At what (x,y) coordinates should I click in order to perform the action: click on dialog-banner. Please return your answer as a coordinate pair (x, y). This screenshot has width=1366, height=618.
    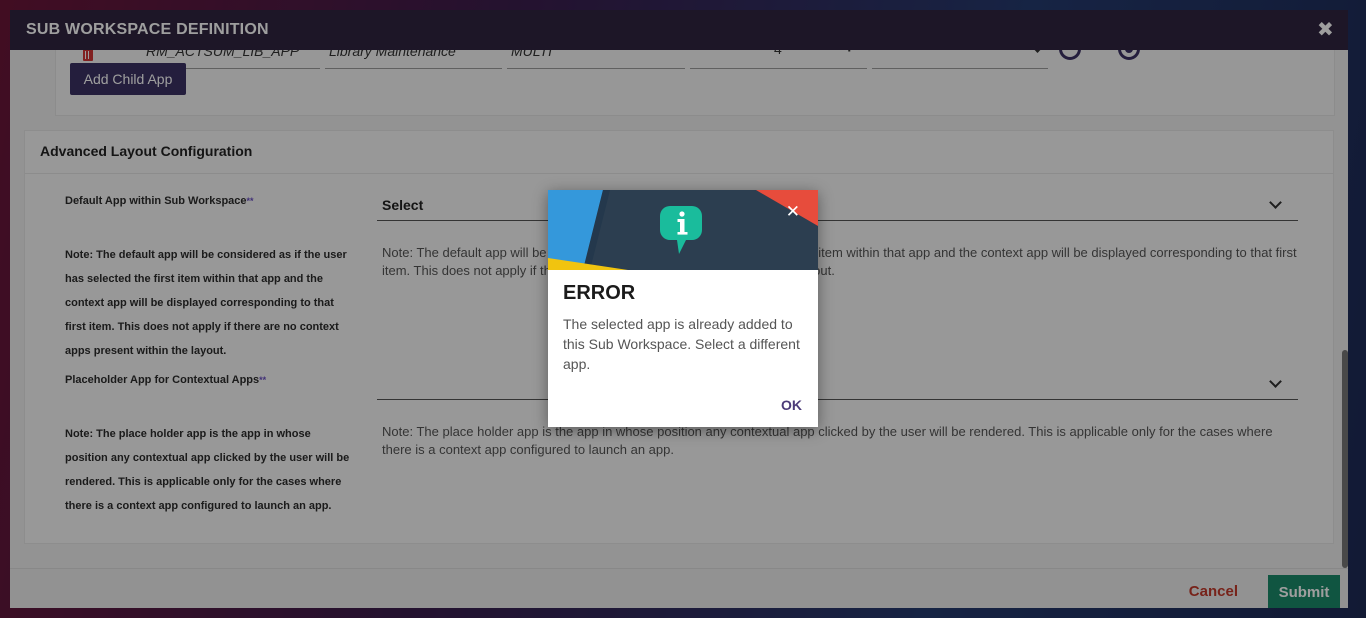
    Looking at the image, I should click on (683, 230).